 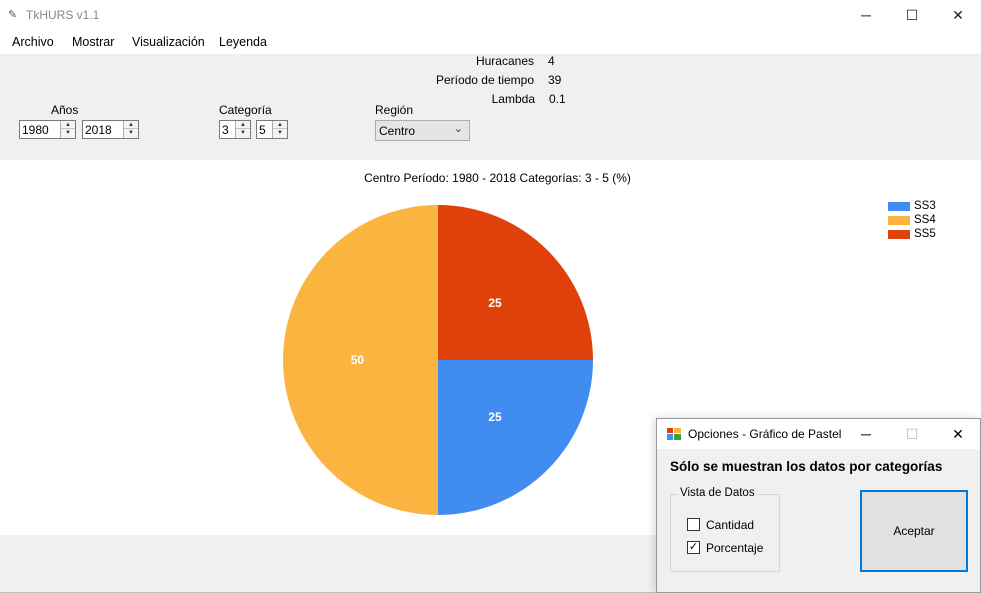 I want to click on anos-label: Años, so click(x=65, y=110).